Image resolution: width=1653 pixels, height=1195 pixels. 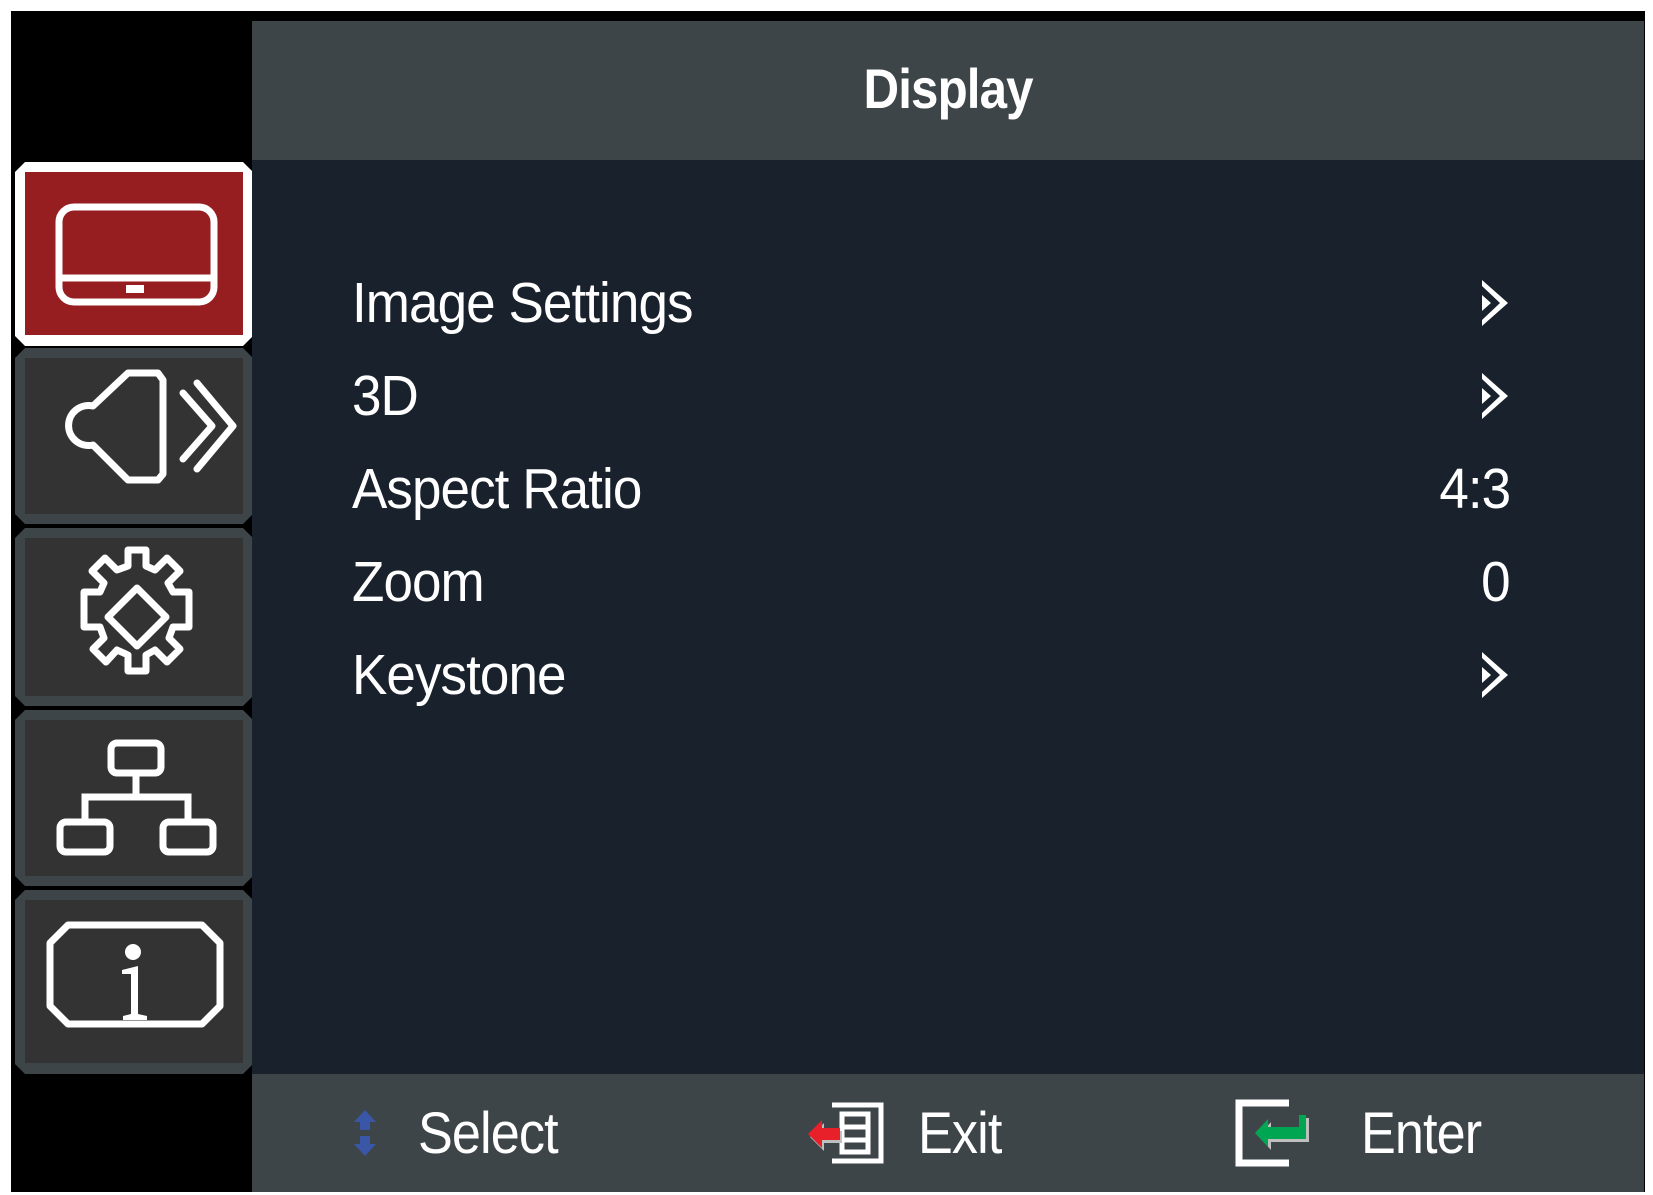 What do you see at coordinates (1475, 489) in the screenshot?
I see `aspect-ratio-value: 4:3` at bounding box center [1475, 489].